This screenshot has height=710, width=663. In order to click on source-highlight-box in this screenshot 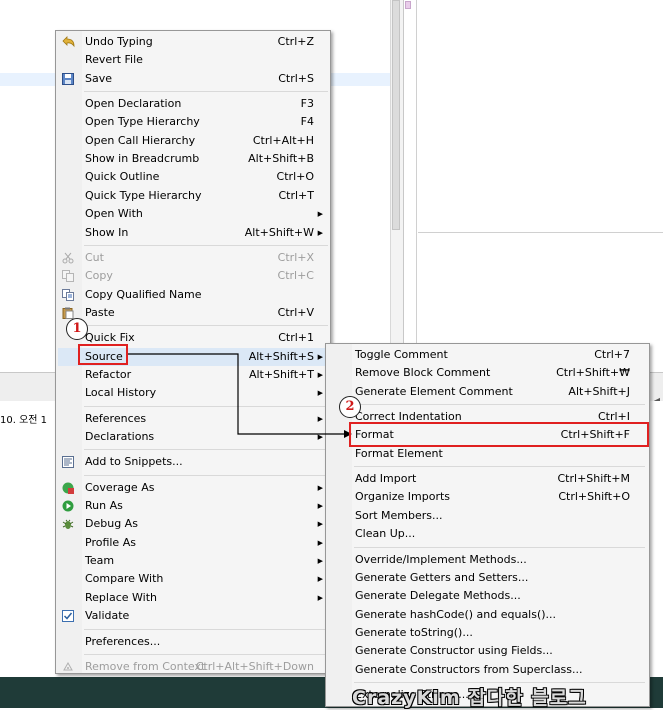, I will do `click(103, 354)`.